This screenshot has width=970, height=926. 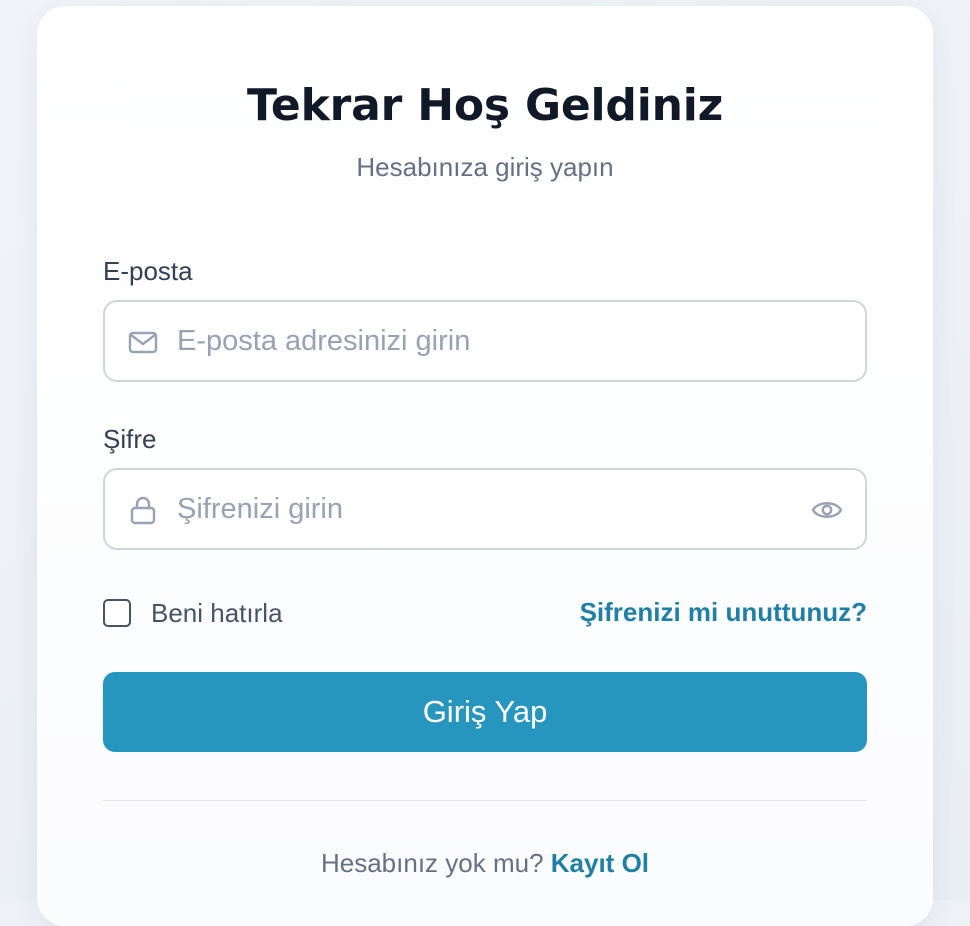 What do you see at coordinates (827, 510) in the screenshot?
I see `eye-icon` at bounding box center [827, 510].